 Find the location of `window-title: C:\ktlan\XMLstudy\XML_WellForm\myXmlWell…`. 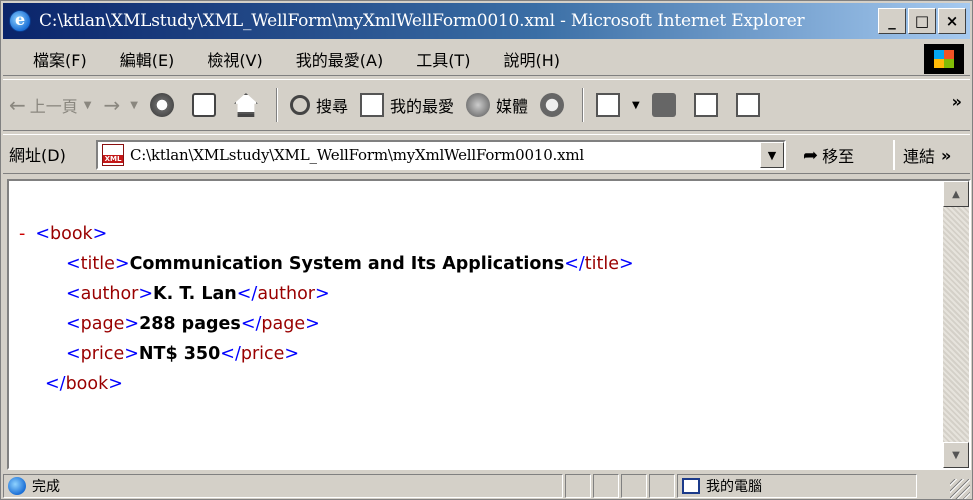

window-title: C:\ktlan\XMLstudy\XML_WellForm\myXmlWell… is located at coordinates (422, 21).